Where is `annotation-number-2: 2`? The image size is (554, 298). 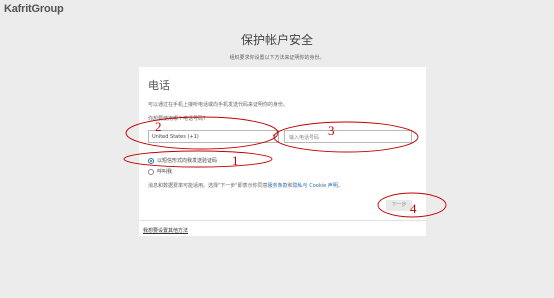
annotation-number-2: 2 is located at coordinates (158, 126).